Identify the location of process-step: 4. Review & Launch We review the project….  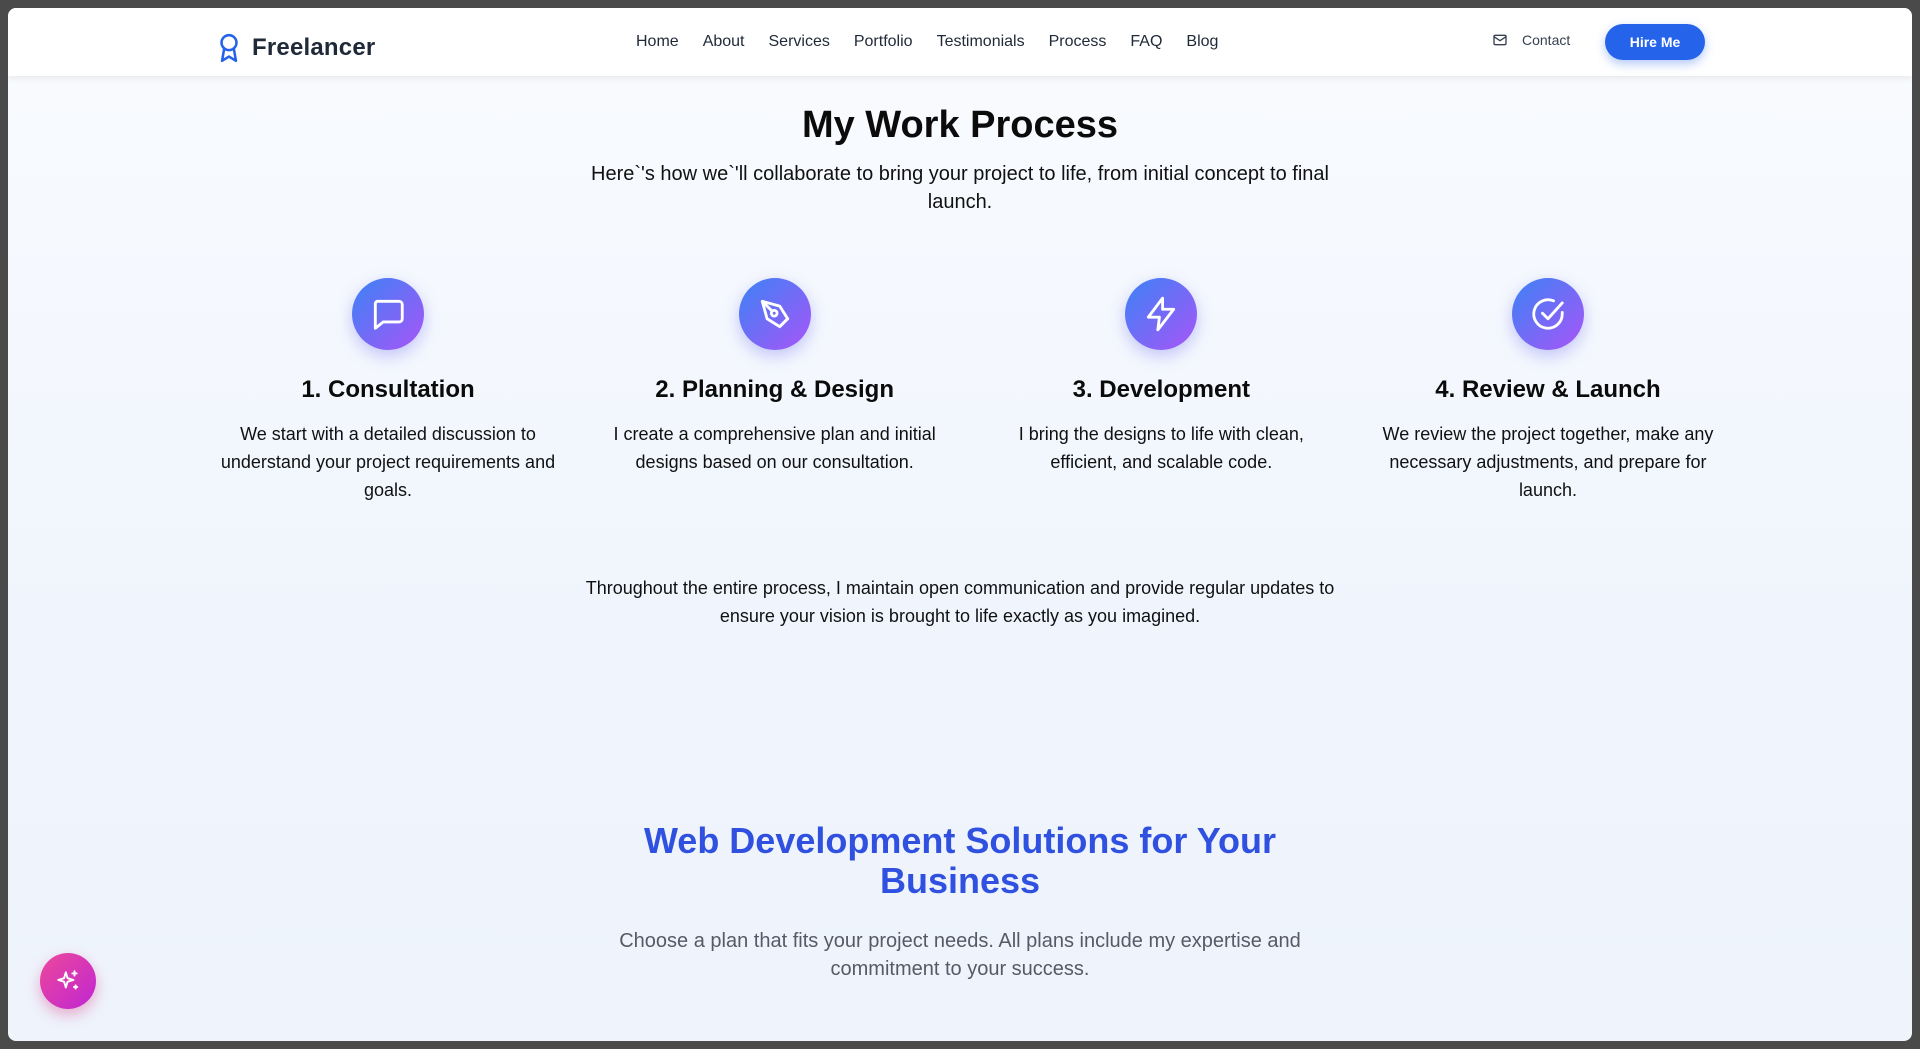
(1548, 391).